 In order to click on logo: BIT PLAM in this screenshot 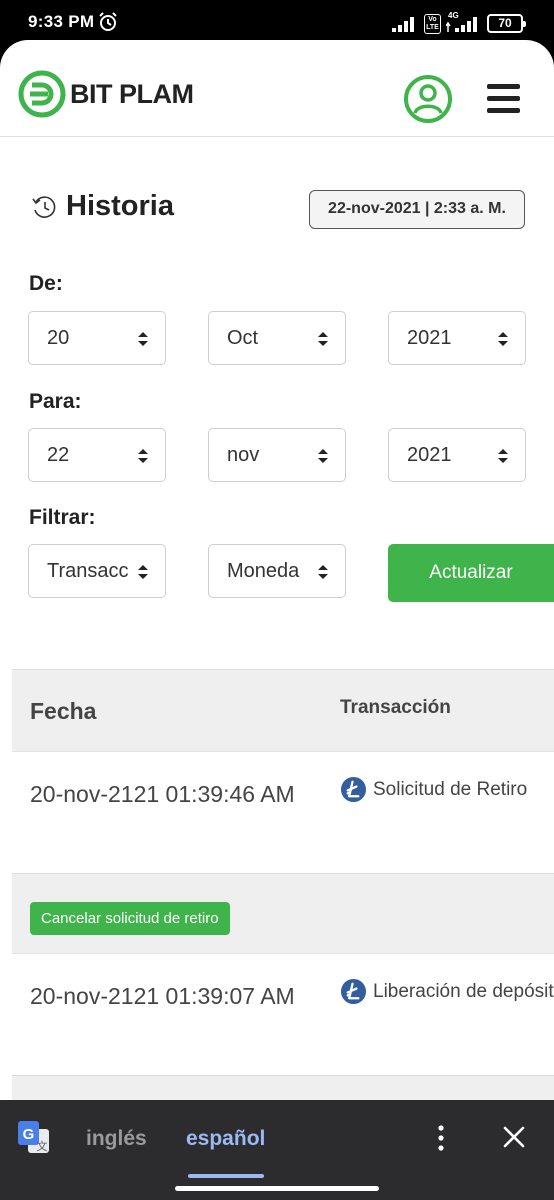, I will do `click(106, 94)`.